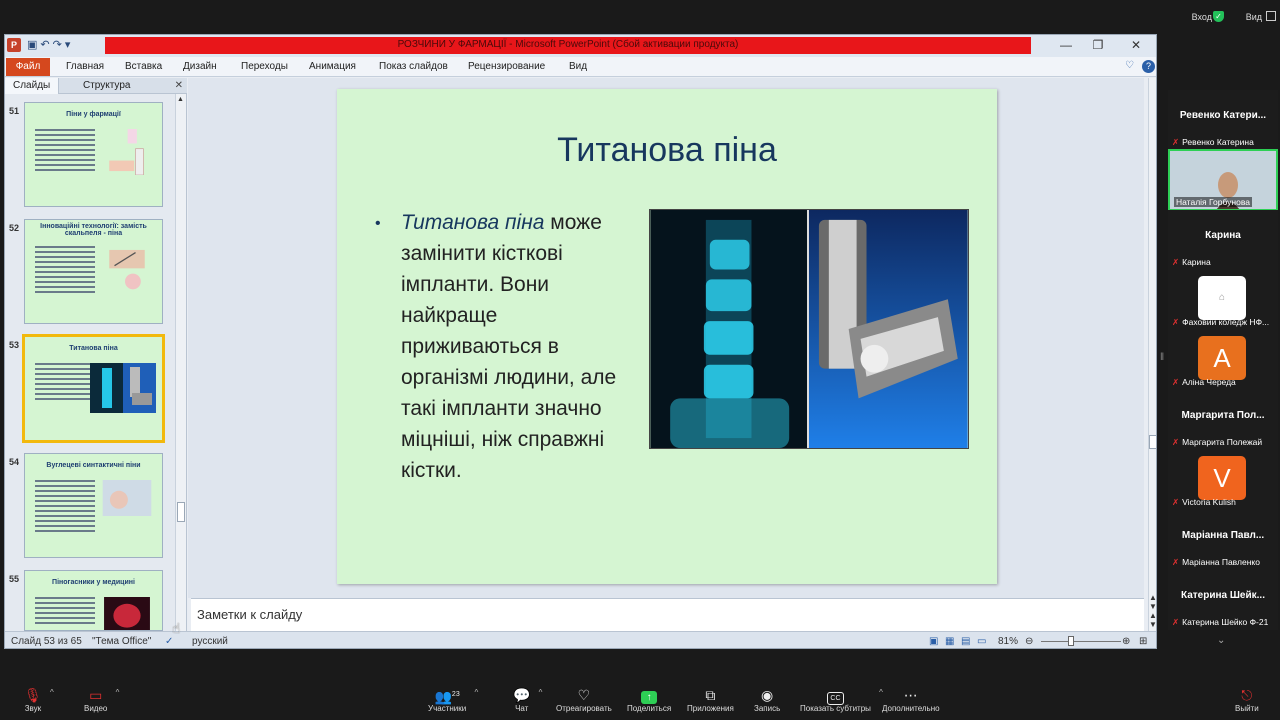 The height and width of the screenshot is (720, 1280). Describe the element at coordinates (250, 614) in the screenshot. I see `notes-placeholder: Заметки к слайду` at that location.